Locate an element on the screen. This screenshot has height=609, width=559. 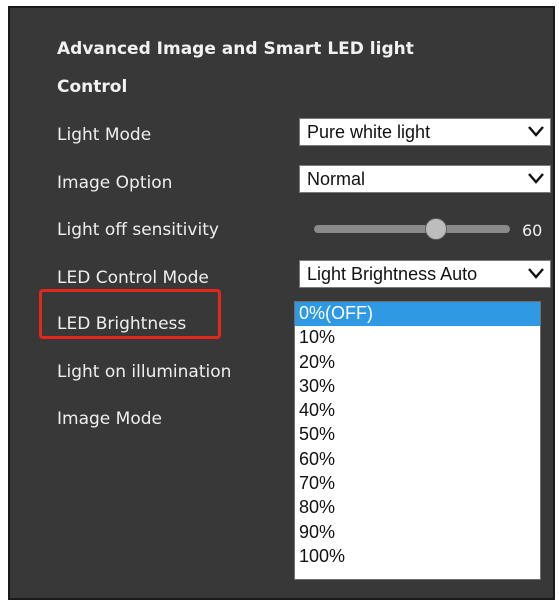
brightness-option: 80% is located at coordinates (417, 508).